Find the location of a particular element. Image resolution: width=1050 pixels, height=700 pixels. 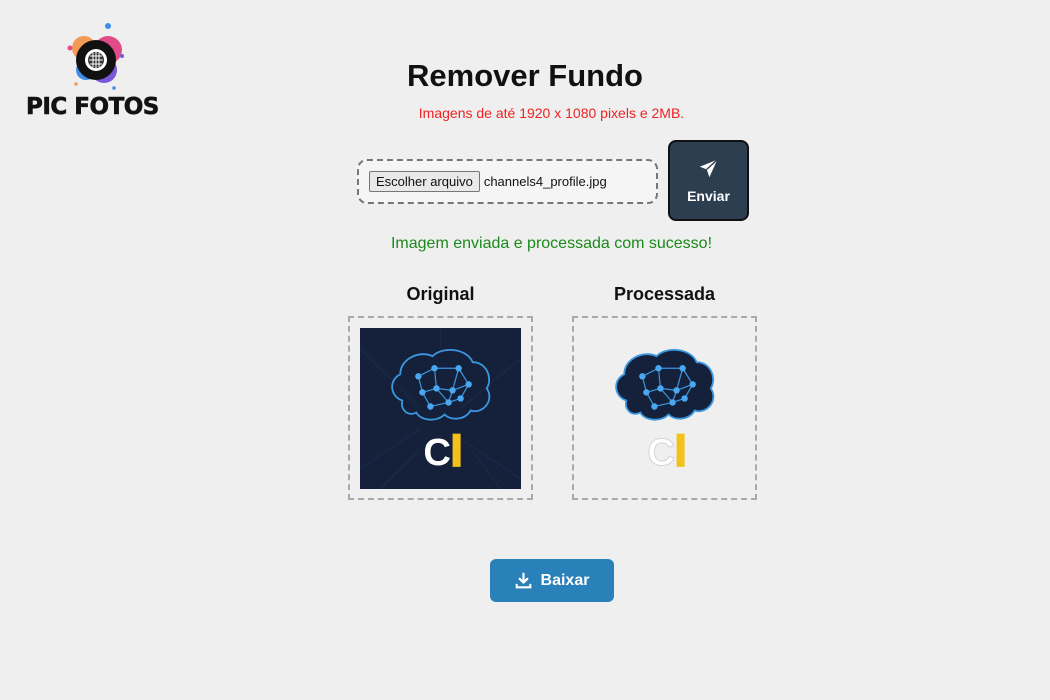

paper-plane-icon is located at coordinates (708, 167).